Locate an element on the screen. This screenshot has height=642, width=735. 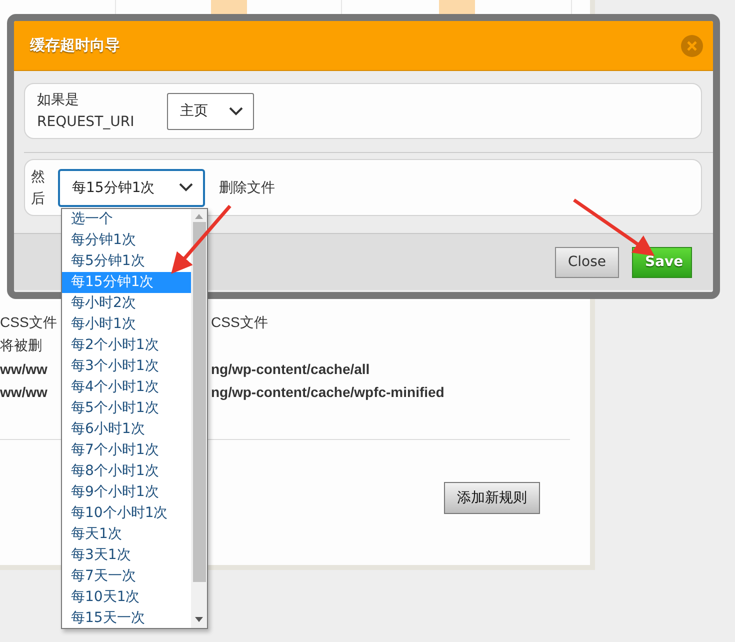
then-label: 然 is located at coordinates (38, 177).